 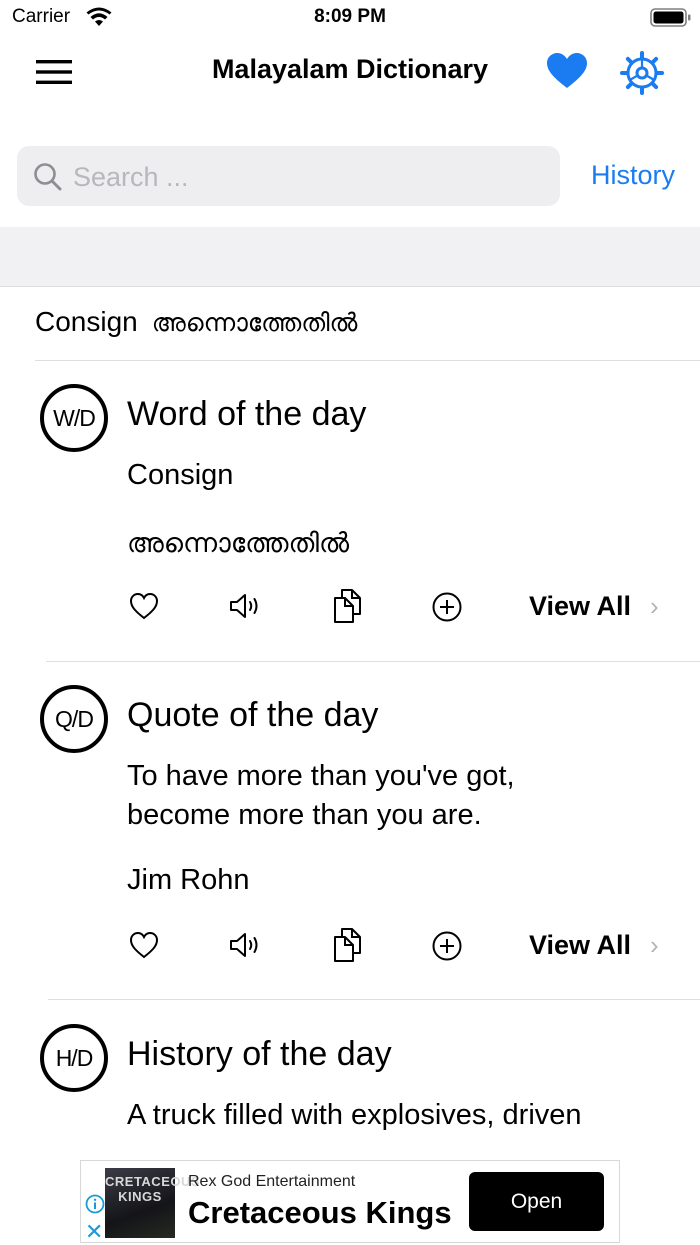 I want to click on card-title: History of the day, so click(x=259, y=1054).